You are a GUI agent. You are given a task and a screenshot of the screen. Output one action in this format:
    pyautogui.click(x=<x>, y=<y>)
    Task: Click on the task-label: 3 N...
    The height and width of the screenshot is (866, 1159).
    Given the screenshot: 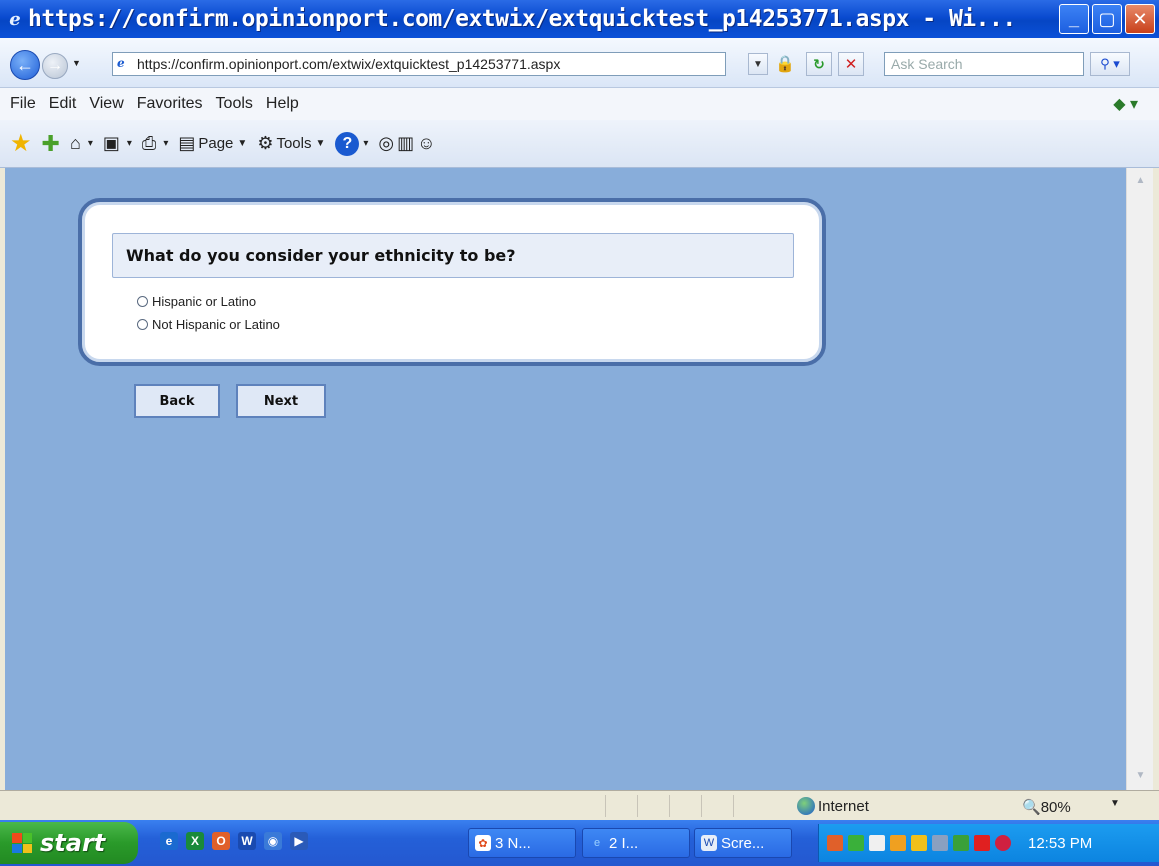 What is the action you would take?
    pyautogui.click(x=513, y=843)
    